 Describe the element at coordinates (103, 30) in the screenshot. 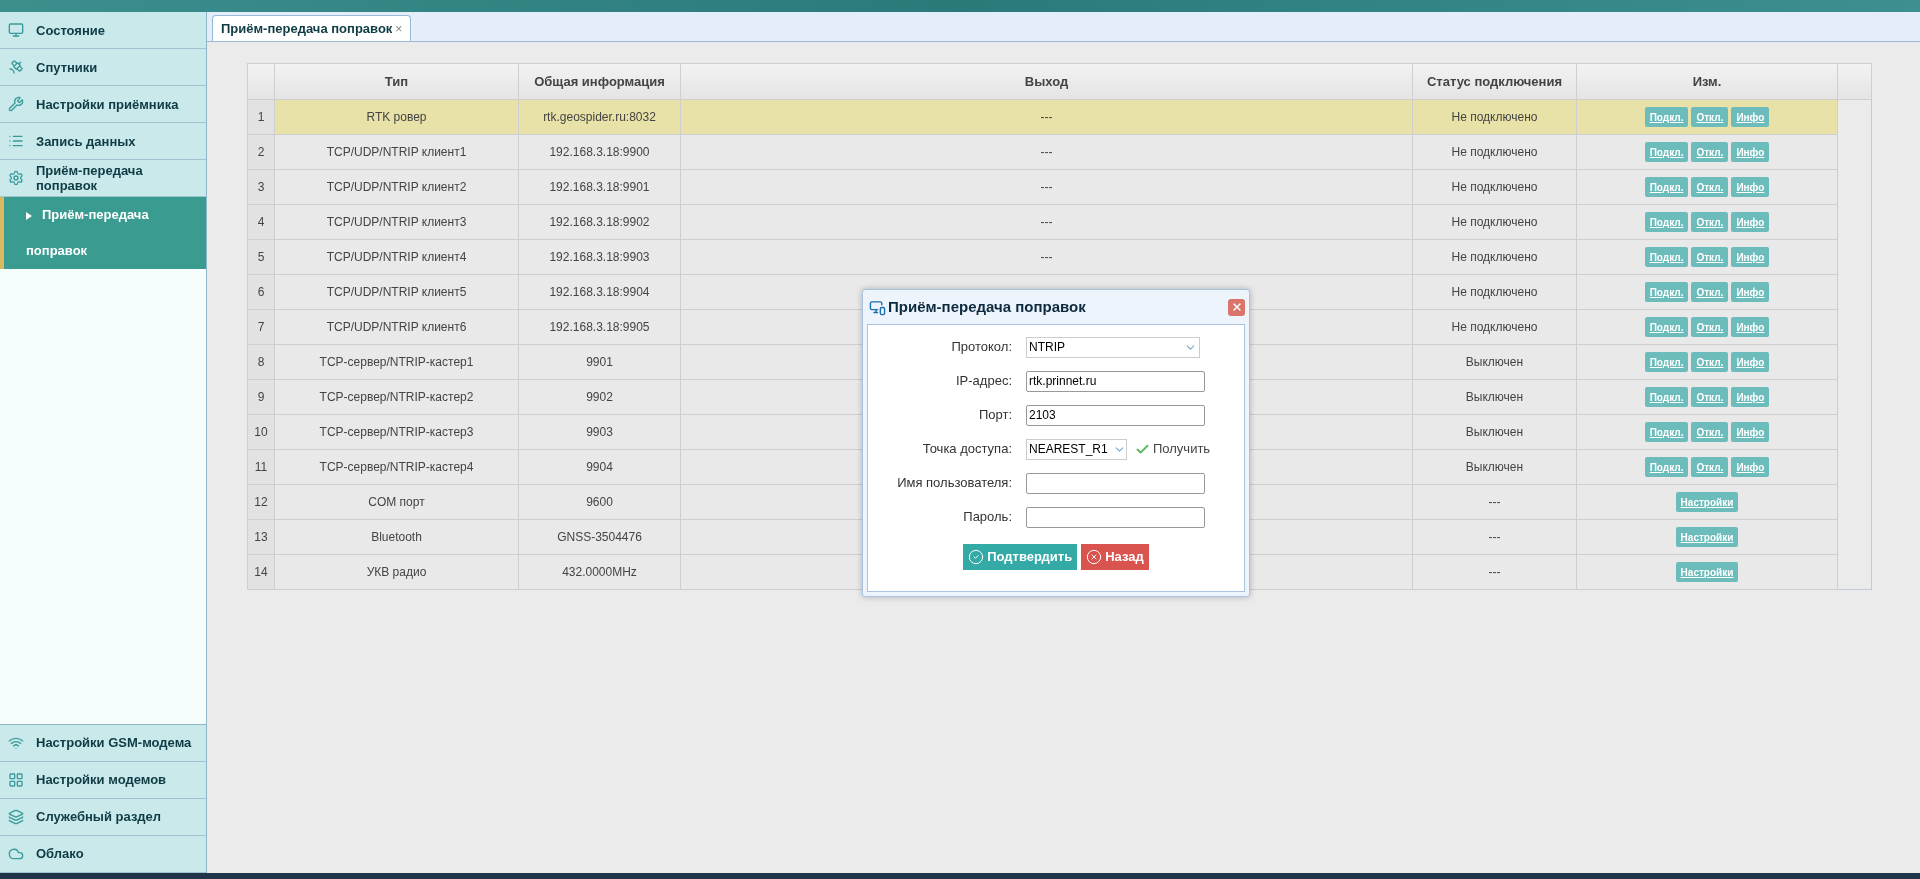

I see `sidebar-item: Состояние` at that location.